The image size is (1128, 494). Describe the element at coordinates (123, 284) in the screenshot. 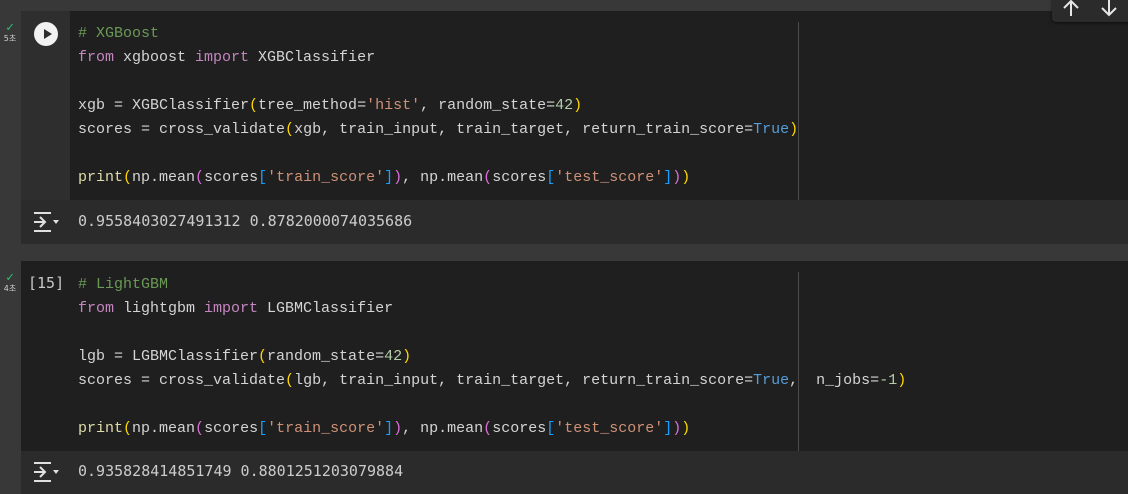

I see `code-comment: # LightGBM` at that location.